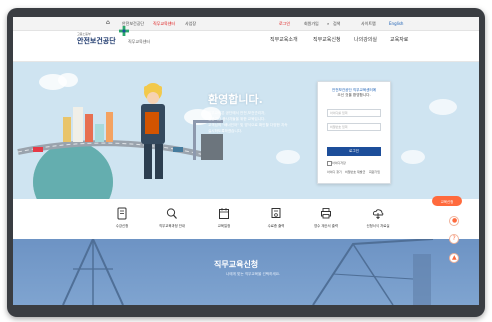 This screenshot has height=322, width=492. I want to click on quick-schedule: 교육일정, so click(224, 217).